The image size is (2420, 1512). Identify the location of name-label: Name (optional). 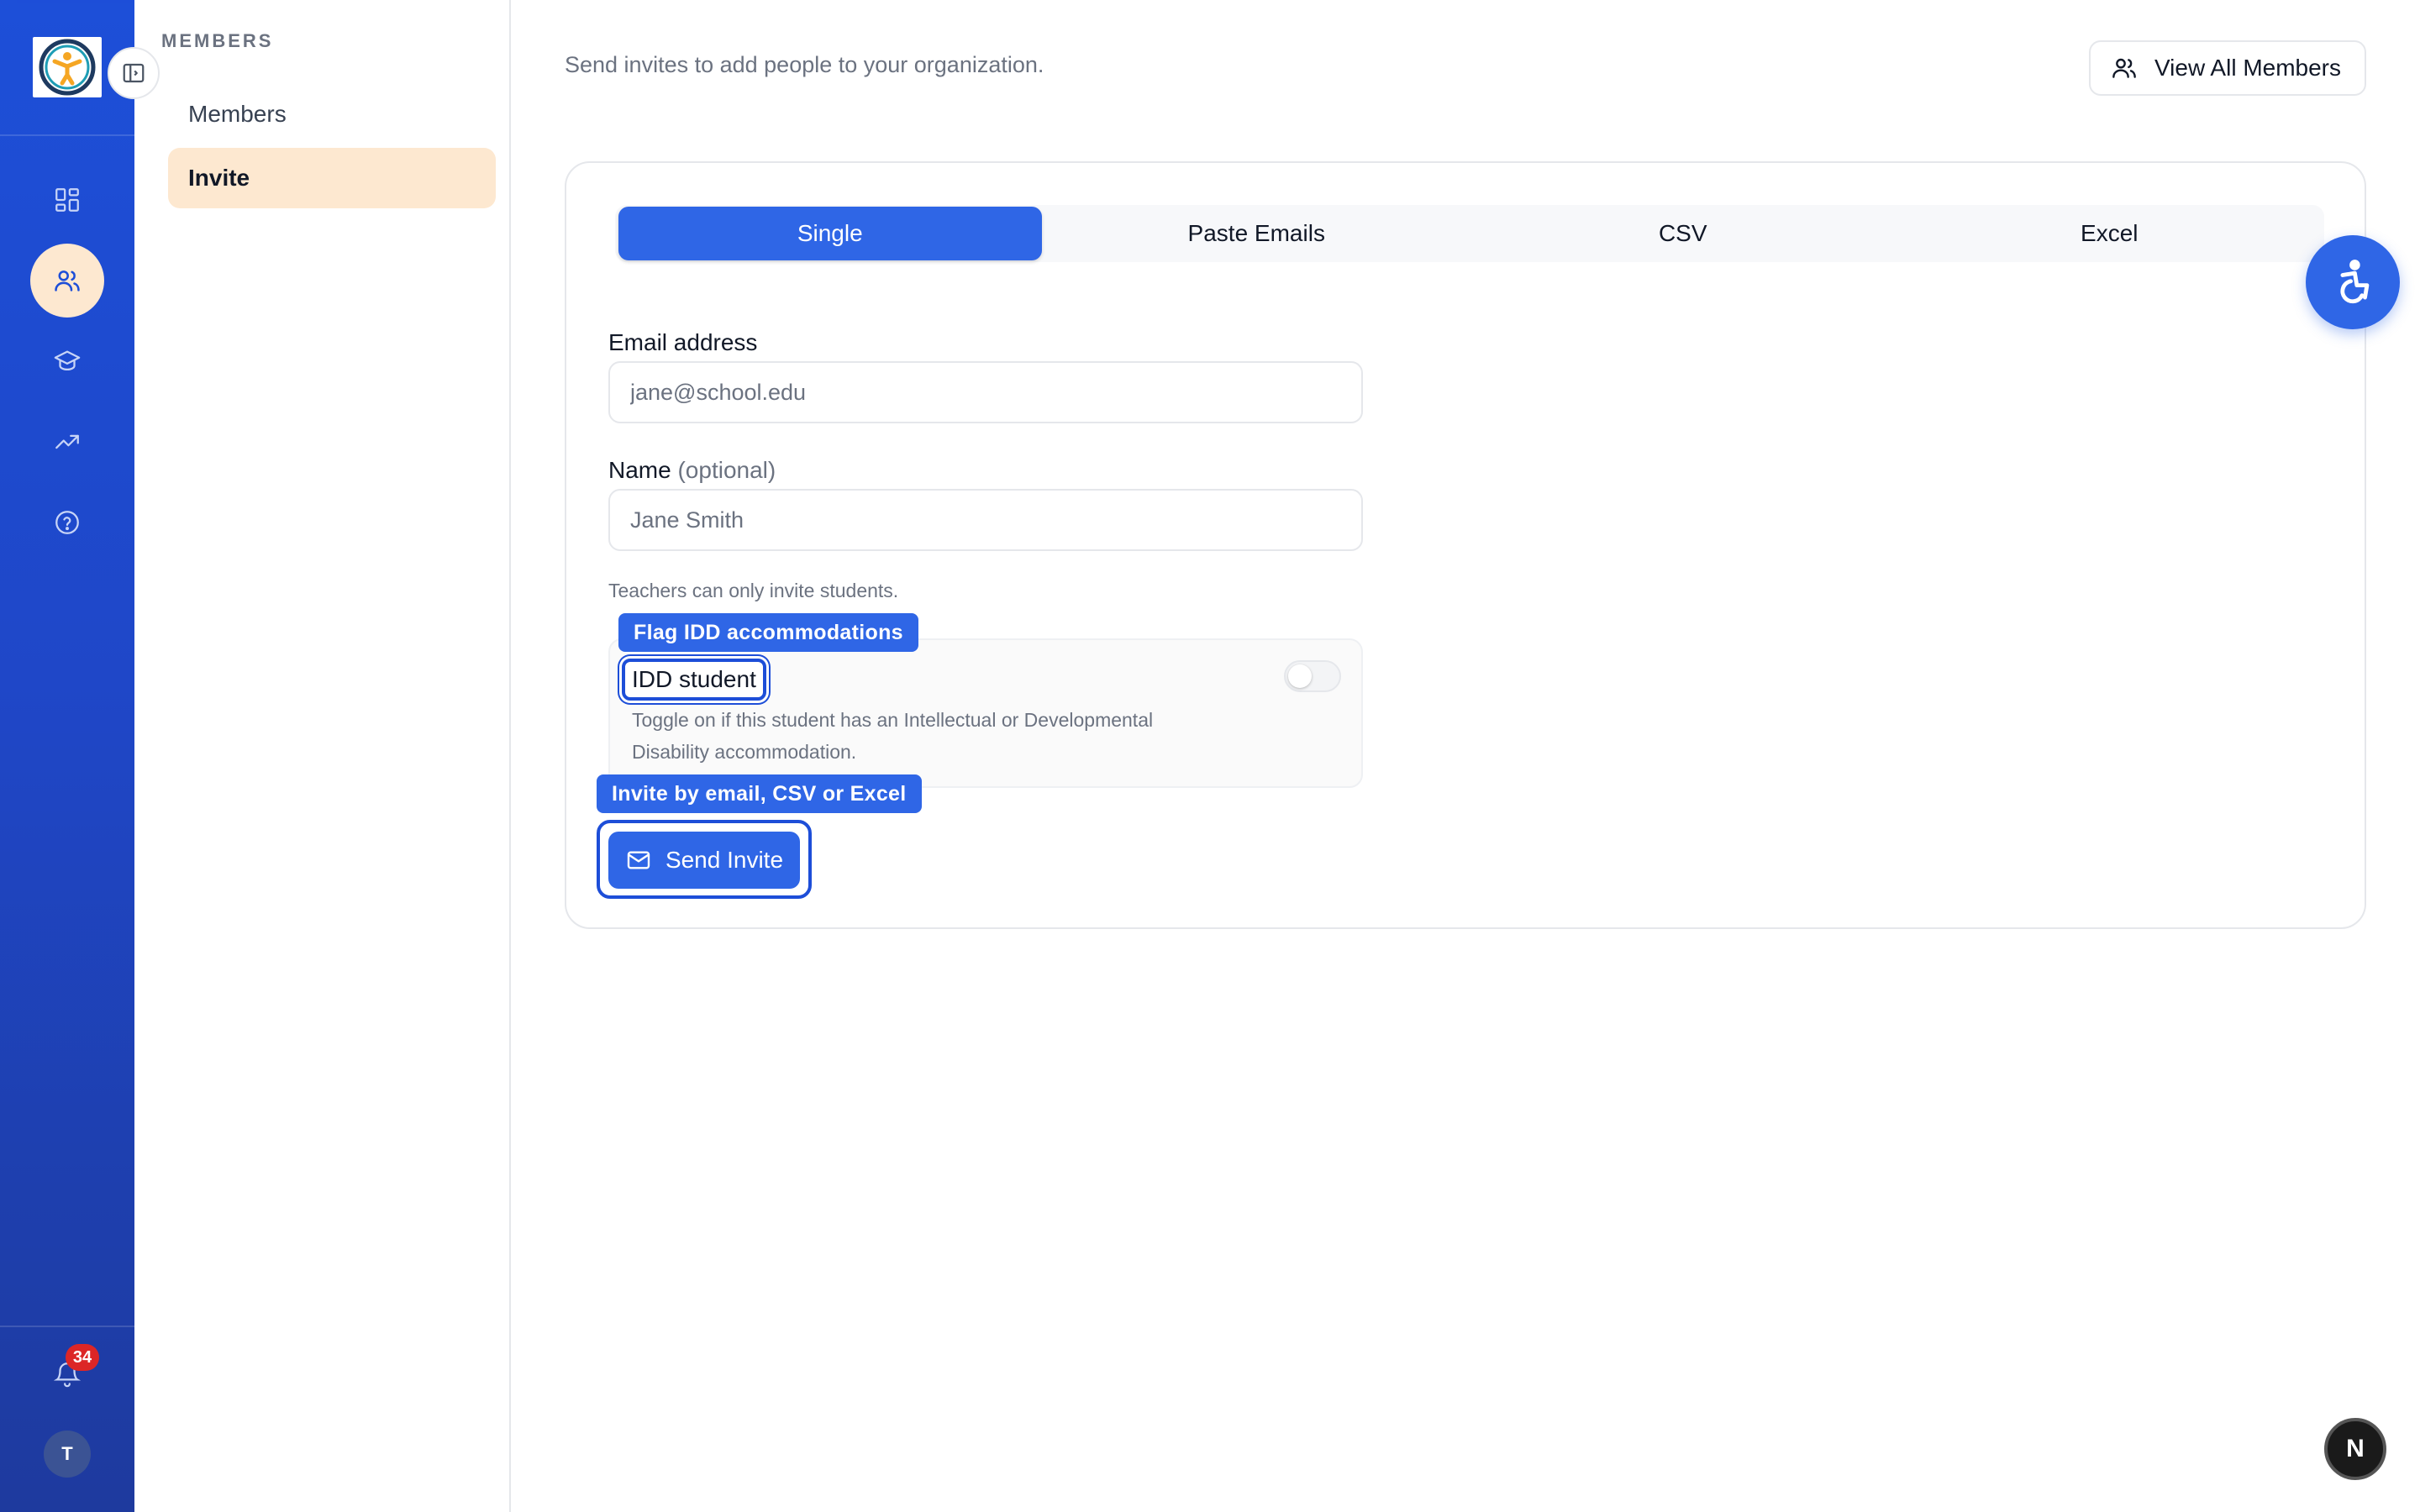
(692, 470).